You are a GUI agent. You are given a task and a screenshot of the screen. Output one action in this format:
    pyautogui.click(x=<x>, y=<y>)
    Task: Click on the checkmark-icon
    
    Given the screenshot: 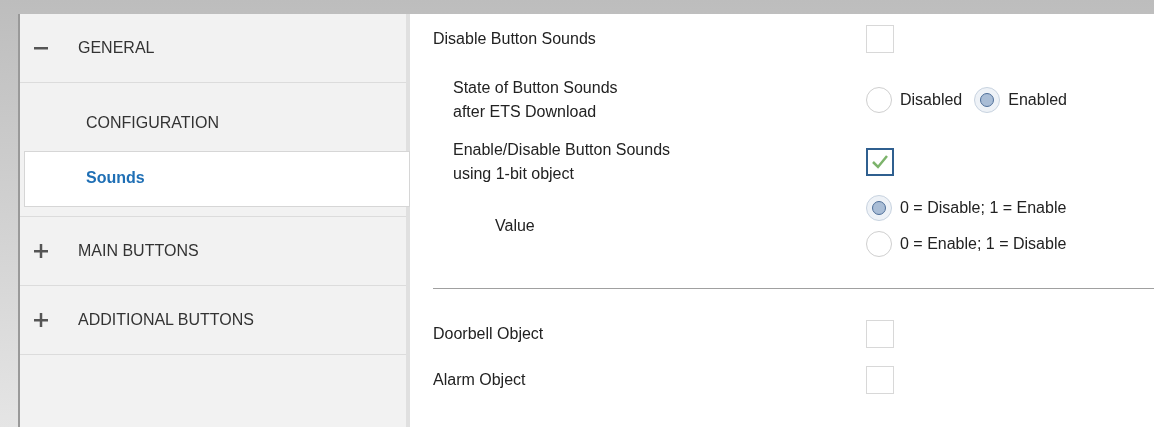 What is the action you would take?
    pyautogui.click(x=880, y=162)
    